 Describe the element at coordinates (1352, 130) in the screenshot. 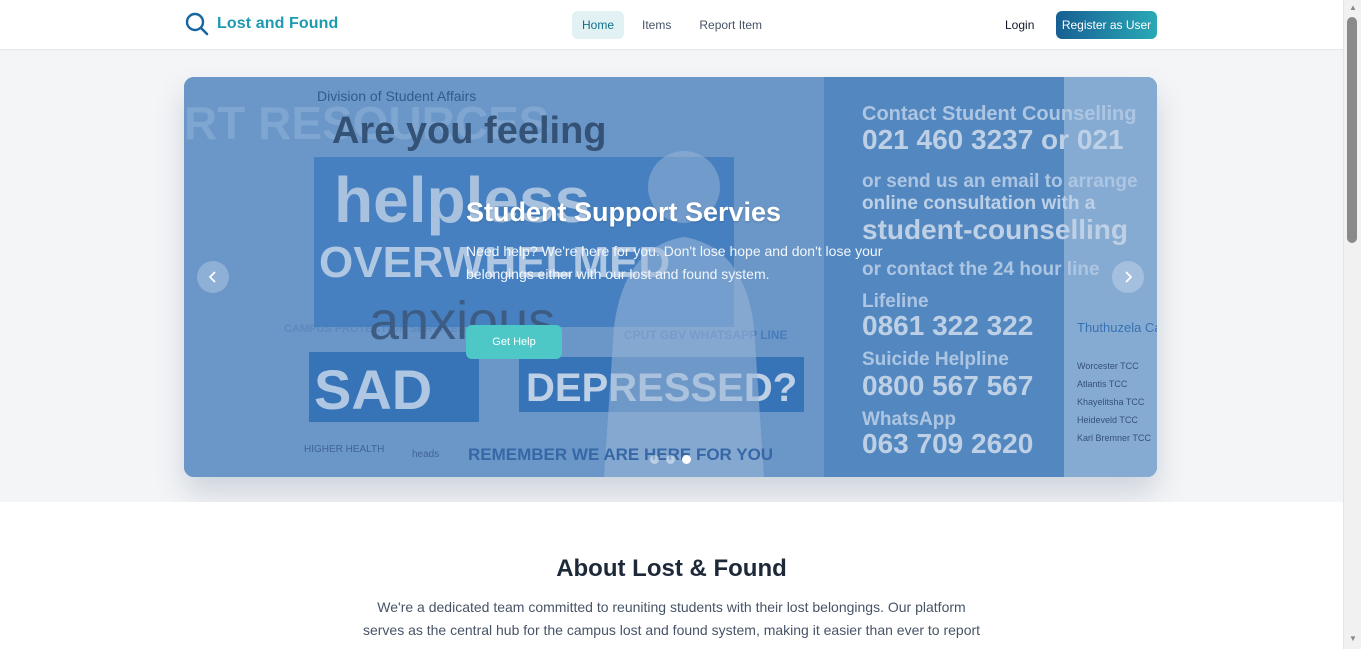

I see `scrollbar-thumb` at that location.